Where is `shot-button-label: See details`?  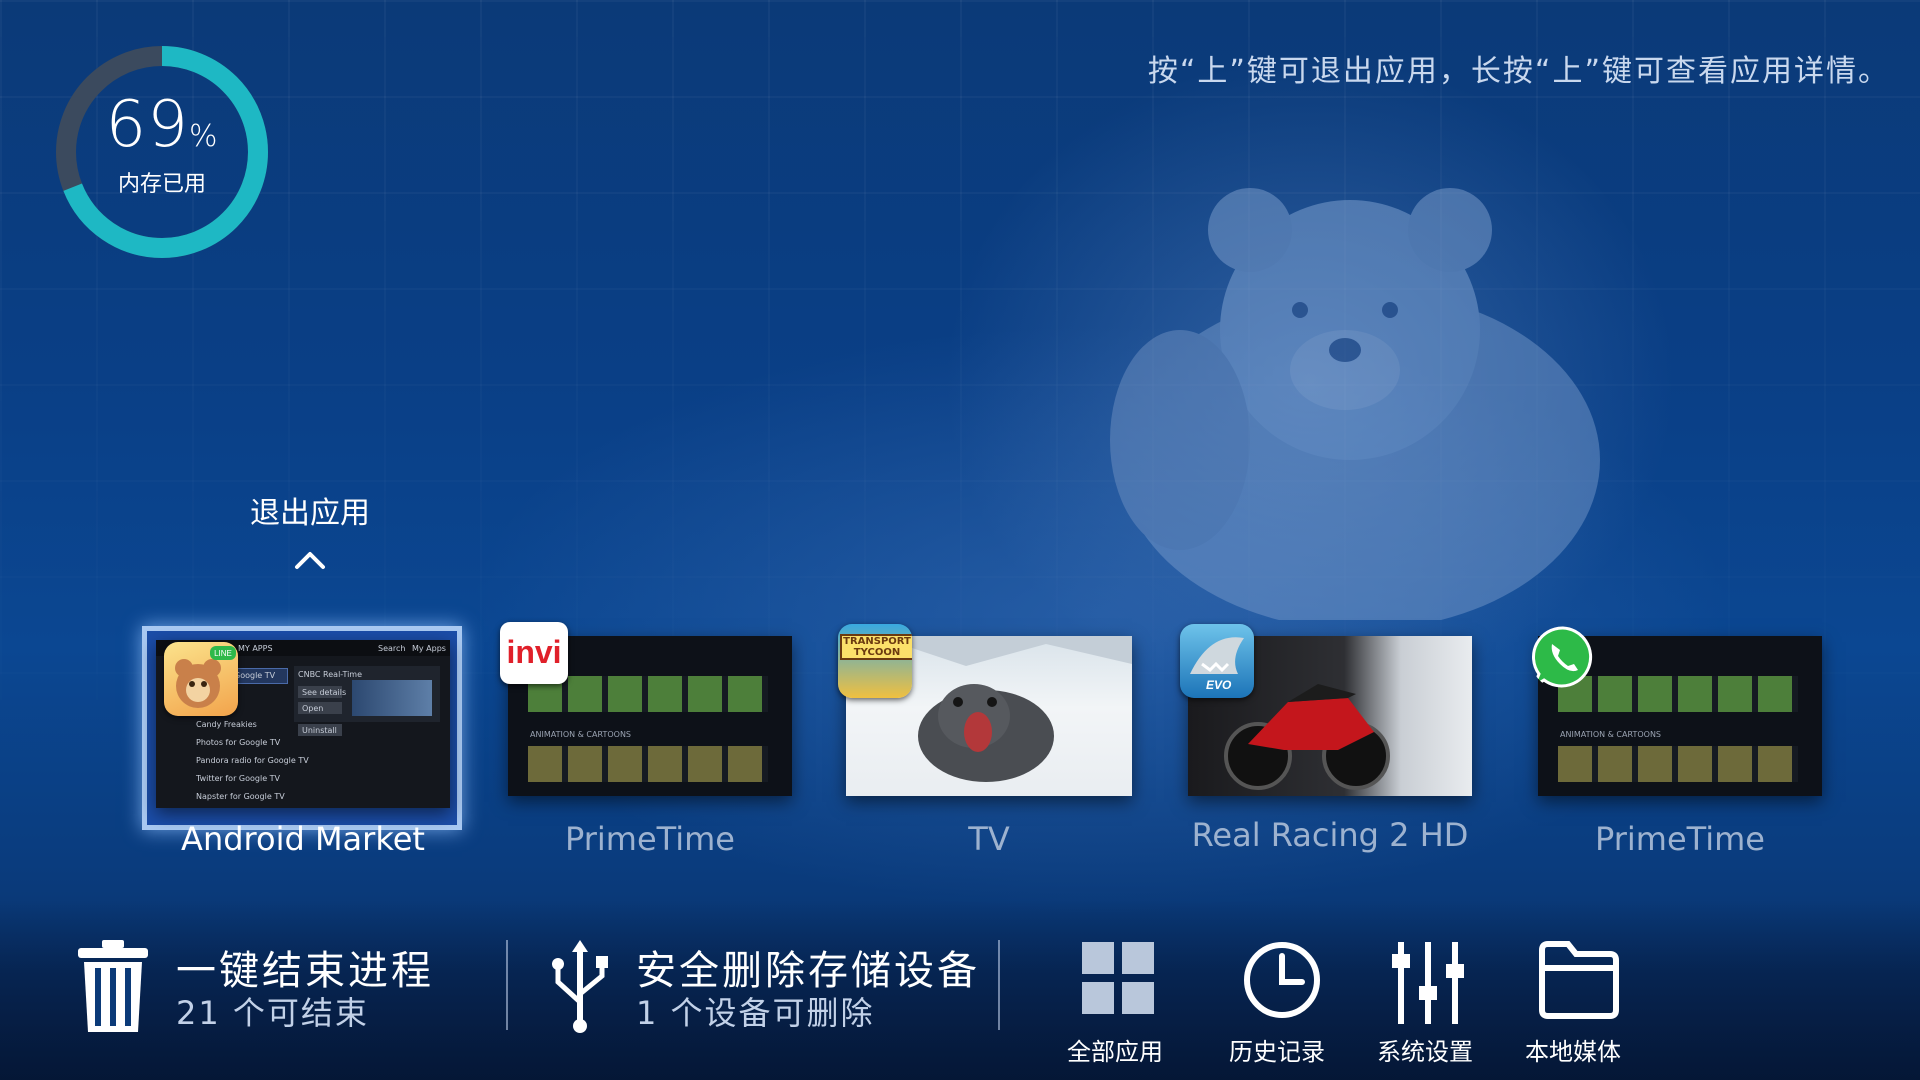
shot-button-label: See details is located at coordinates (324, 692).